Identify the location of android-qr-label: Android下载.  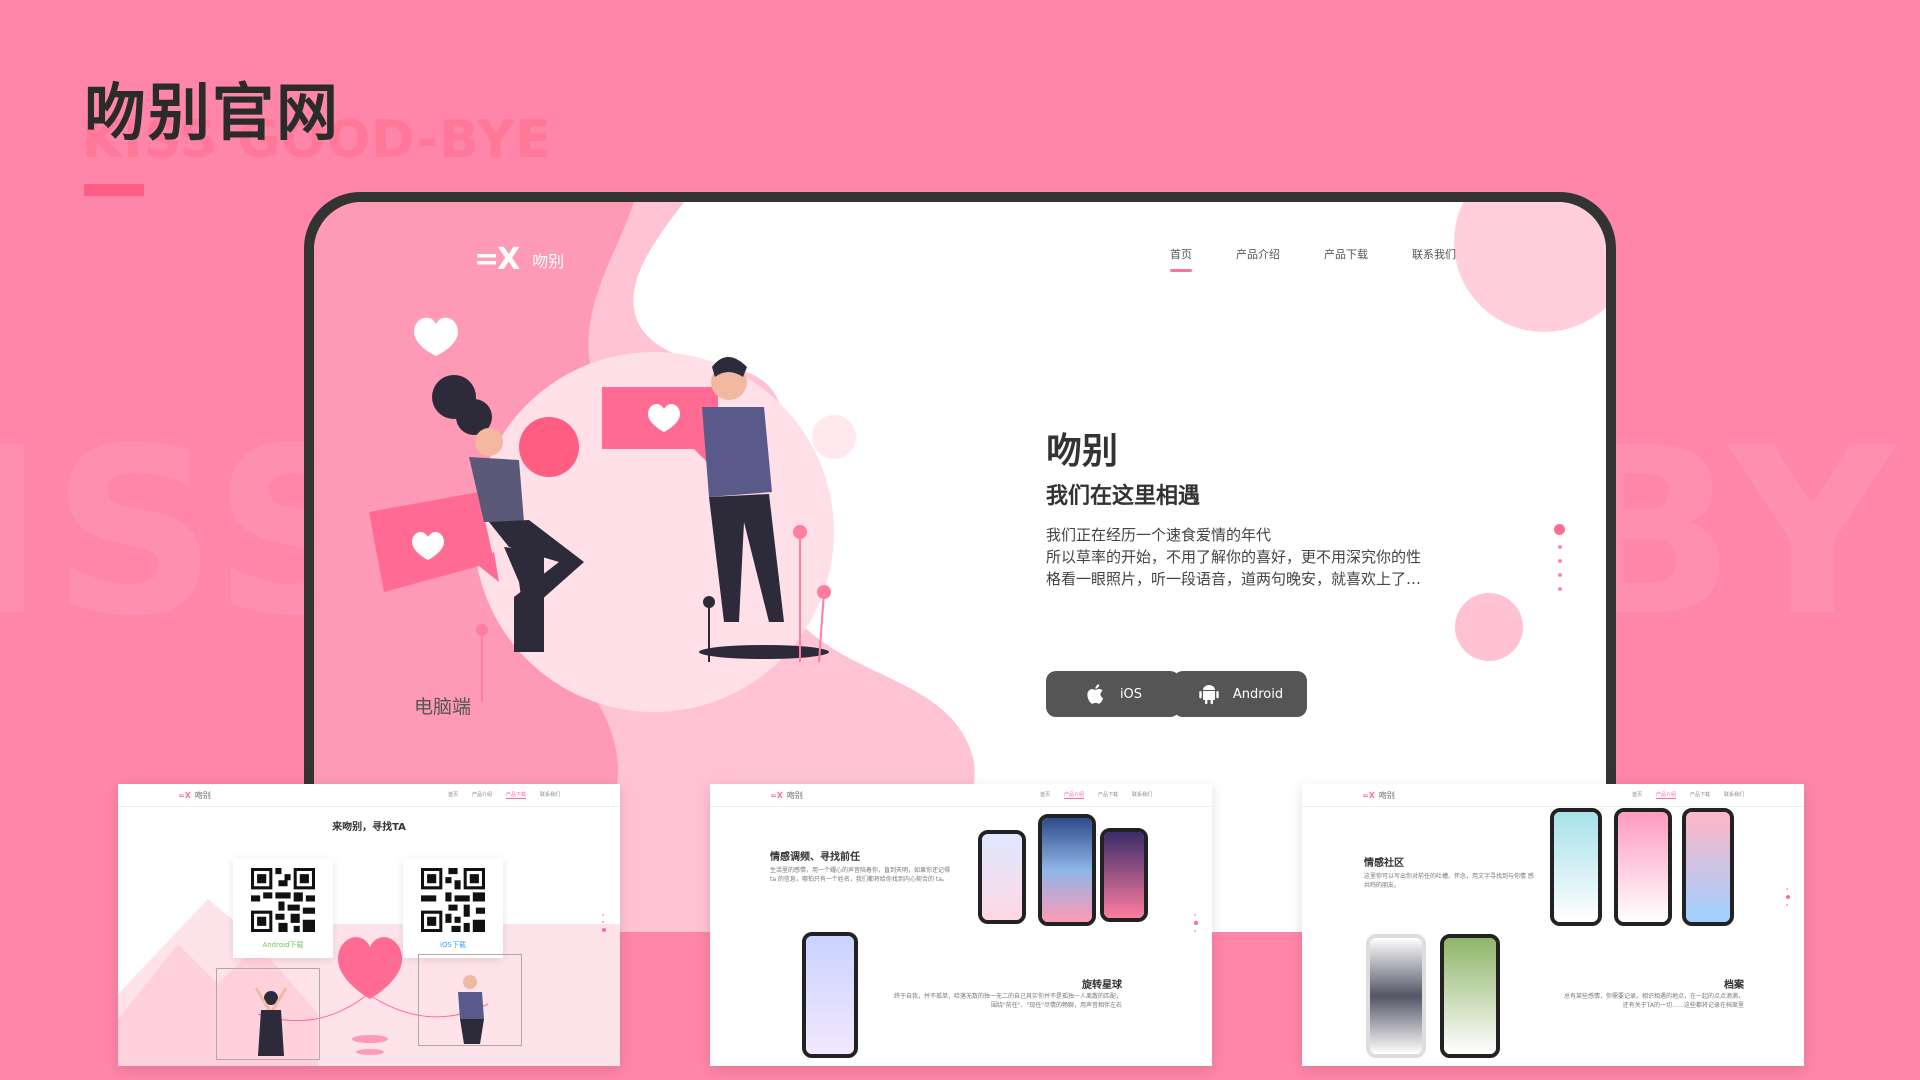
(283, 945).